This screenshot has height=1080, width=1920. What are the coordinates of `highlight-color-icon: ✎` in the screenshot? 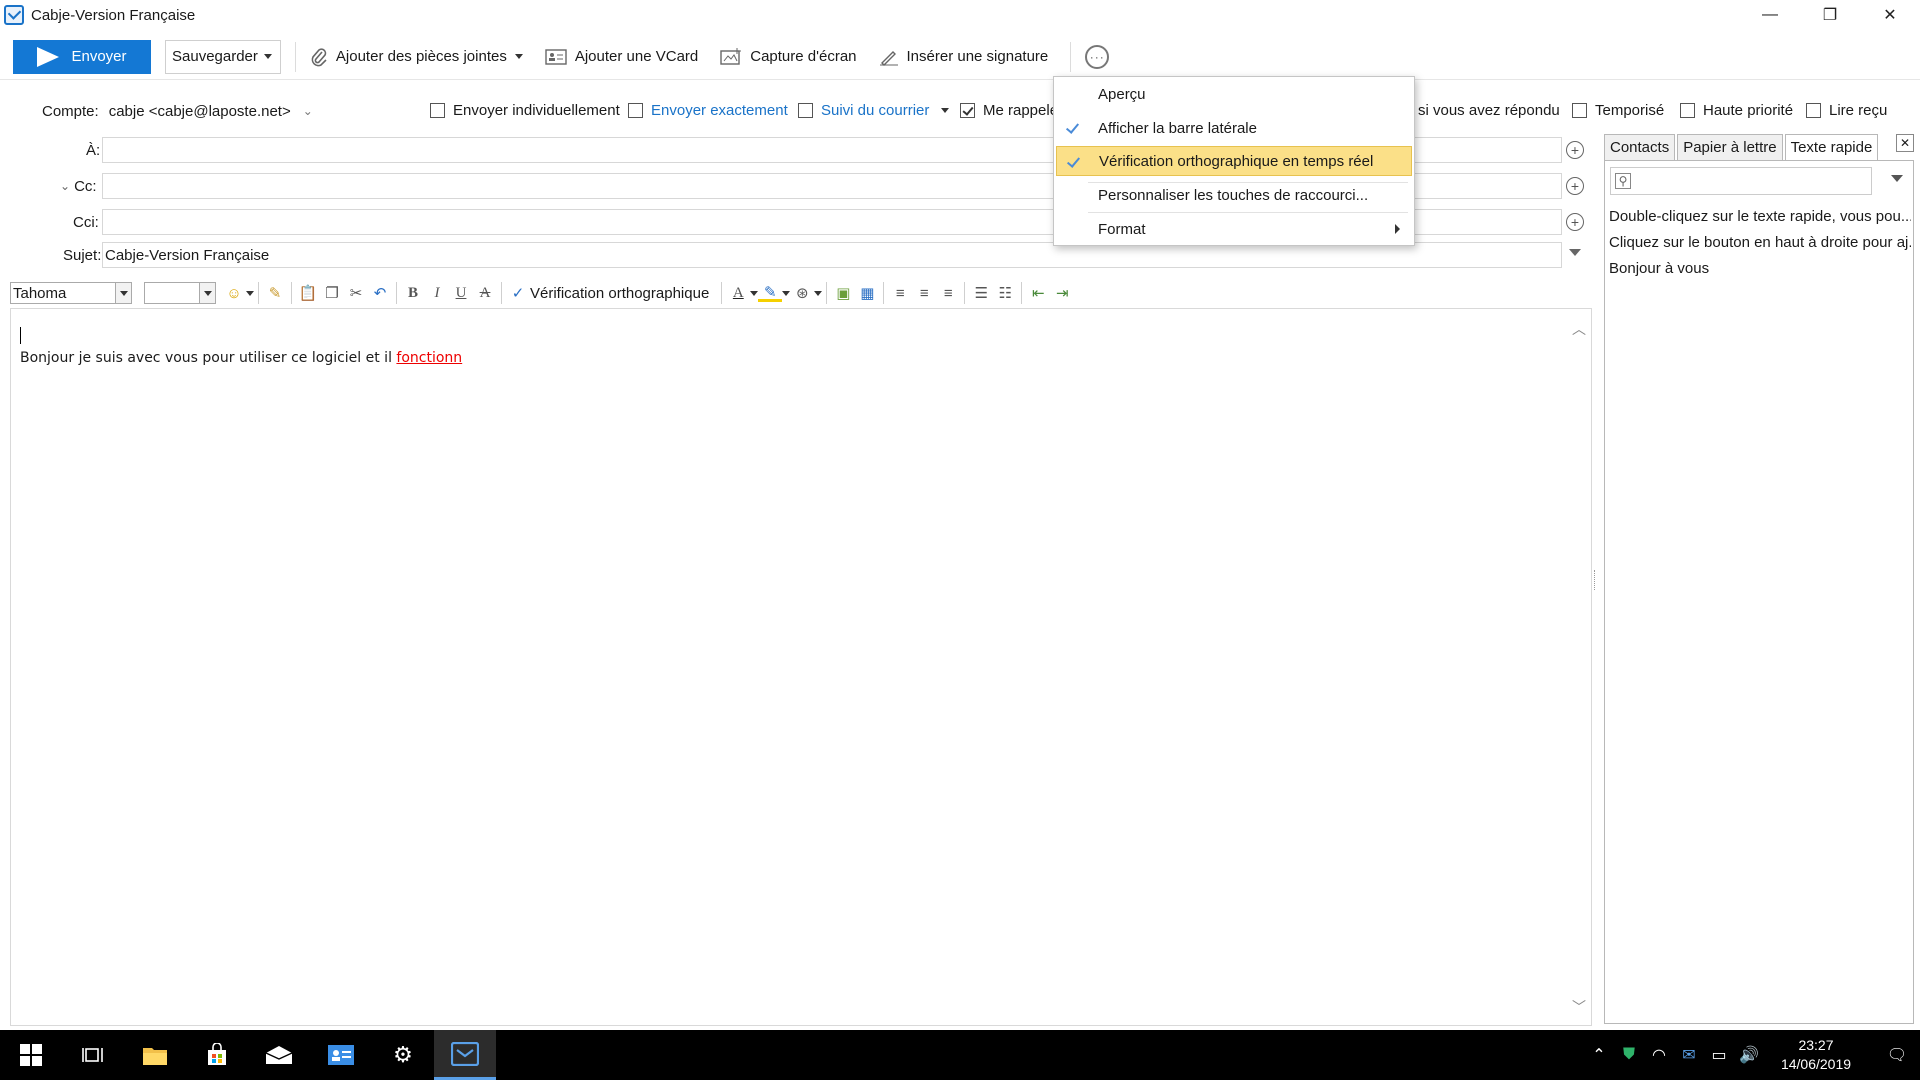 It's located at (770, 293).